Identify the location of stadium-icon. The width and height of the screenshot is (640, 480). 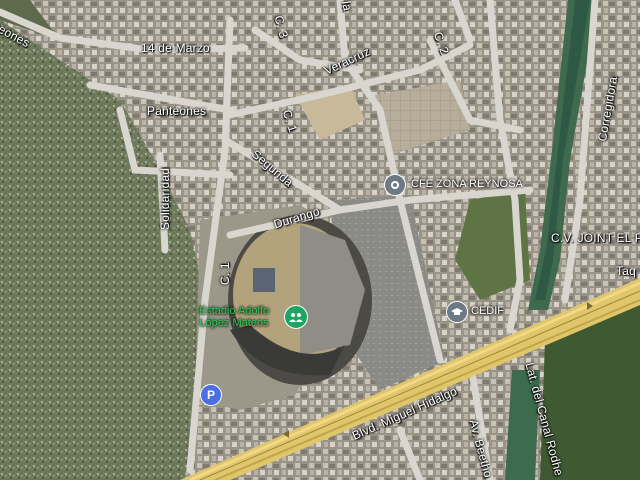
(296, 317).